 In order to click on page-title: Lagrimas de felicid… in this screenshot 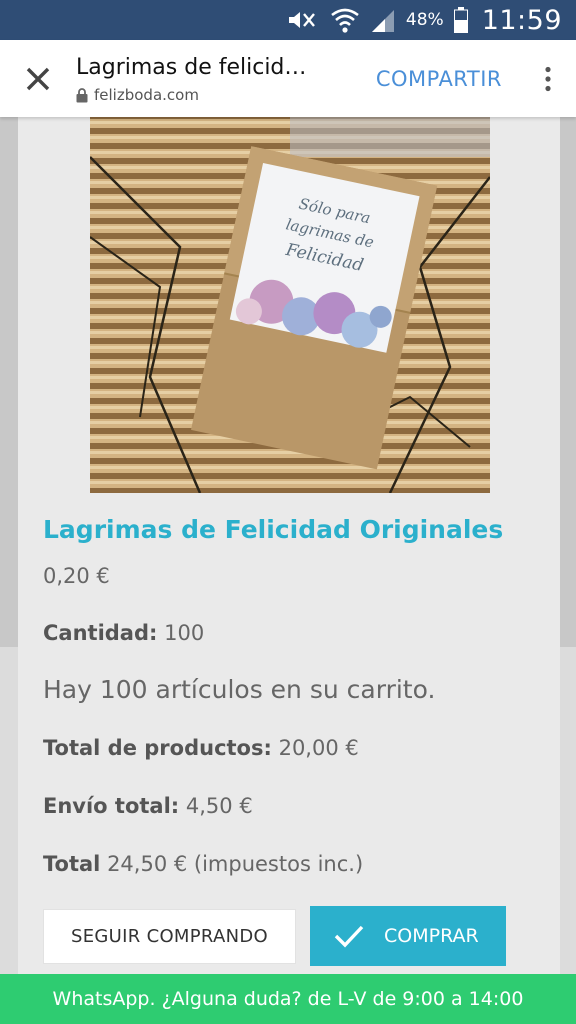, I will do `click(191, 67)`.